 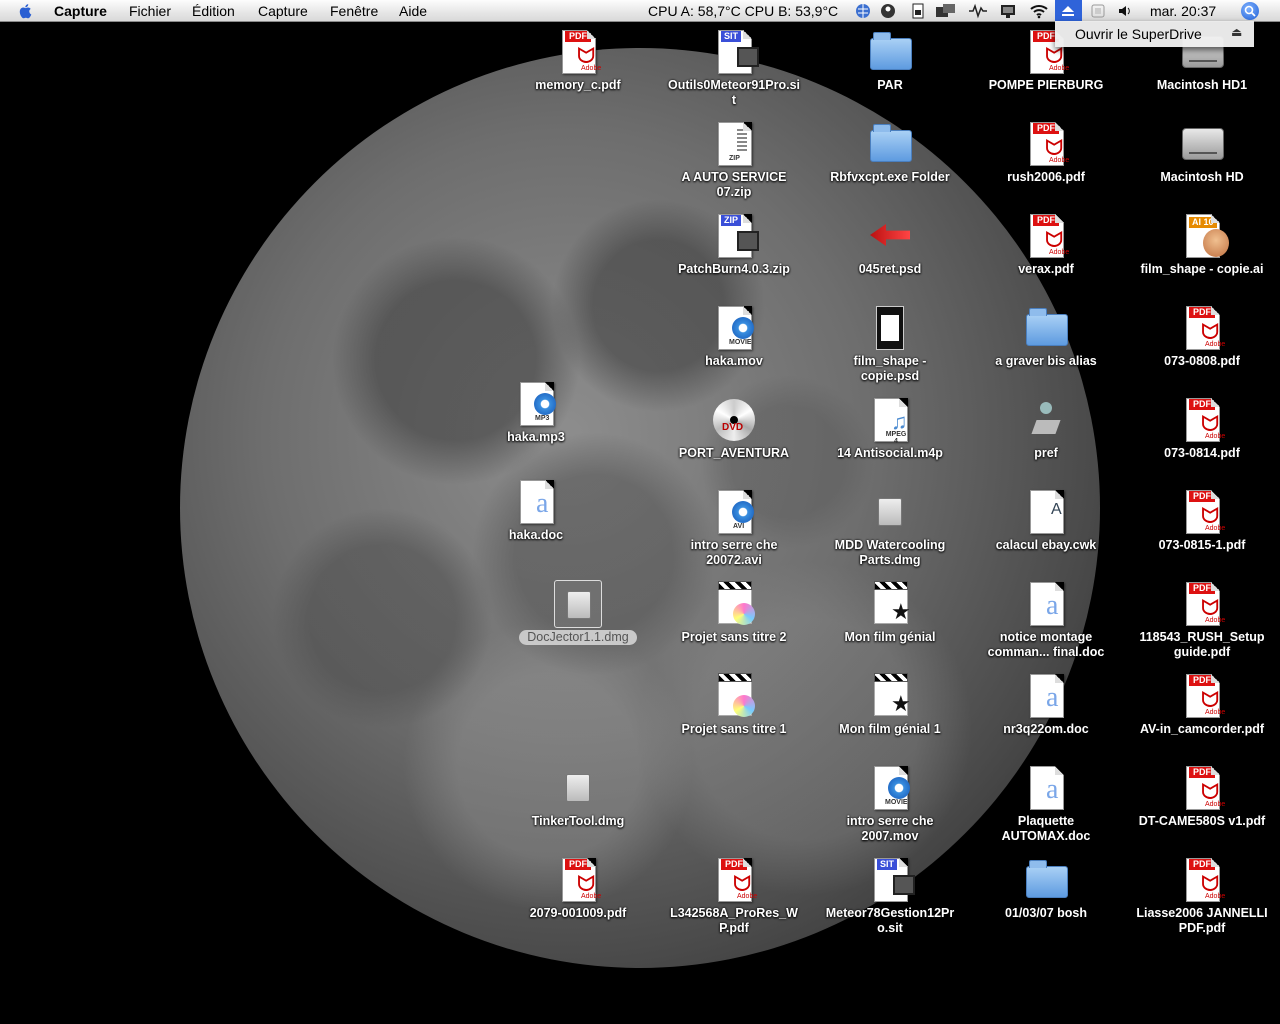 I want to click on desktop-icon: Rbfvxcpt.exe Folder, so click(x=890, y=152).